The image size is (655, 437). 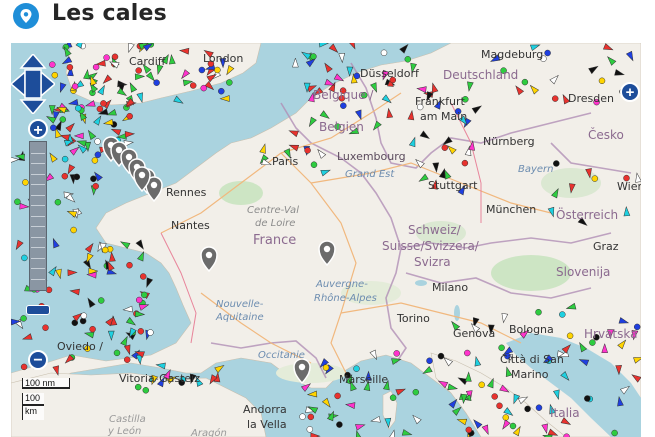 What do you see at coordinates (38, 310) in the screenshot?
I see `zoom-slider-handle` at bounding box center [38, 310].